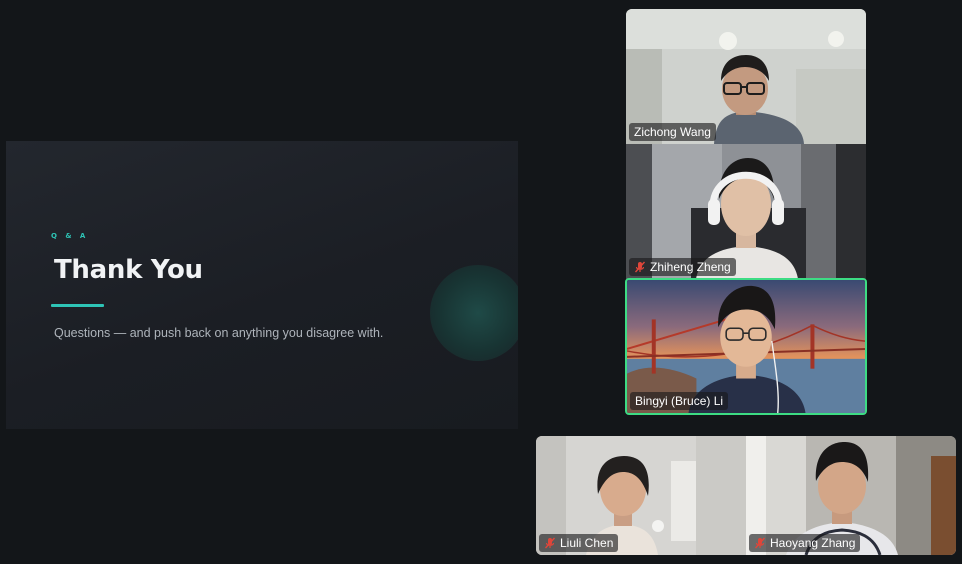 The height and width of the screenshot is (564, 962). I want to click on slide-eyebrow: Q & A, so click(70, 236).